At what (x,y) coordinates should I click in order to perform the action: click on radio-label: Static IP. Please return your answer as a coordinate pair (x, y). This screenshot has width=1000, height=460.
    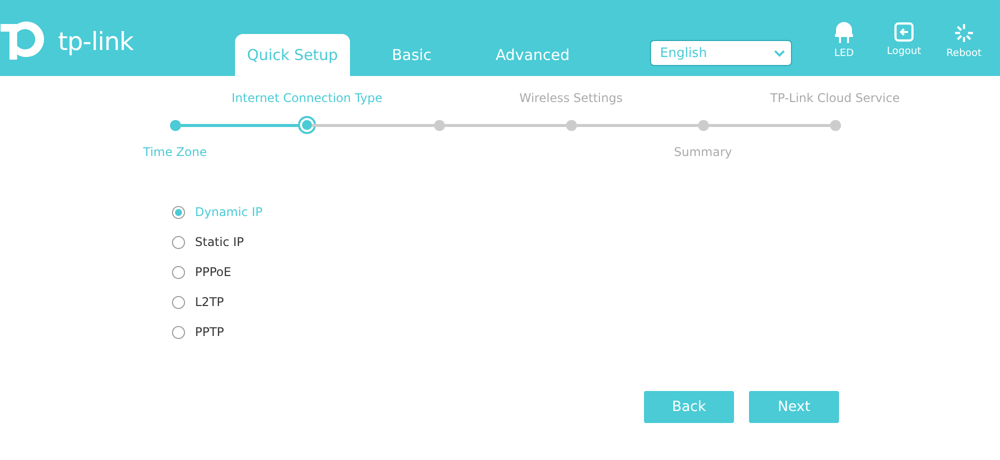
    Looking at the image, I should click on (219, 242).